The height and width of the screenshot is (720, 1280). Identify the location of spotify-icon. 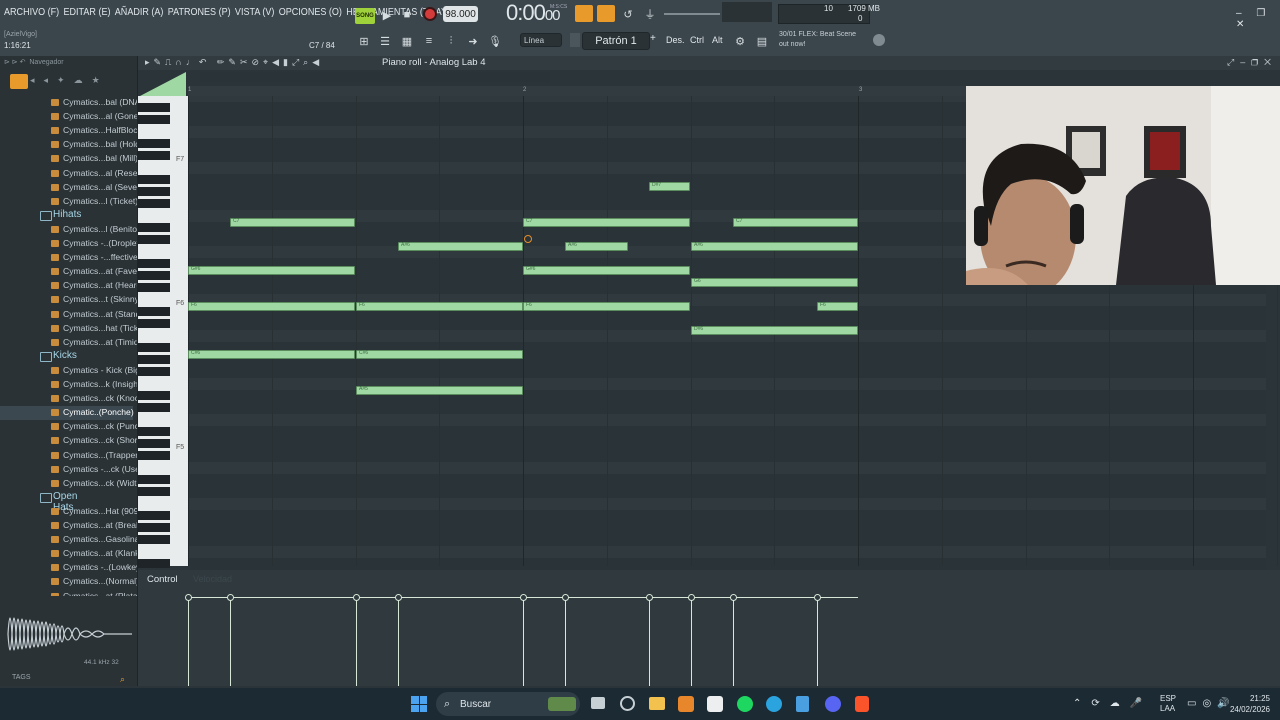
(745, 704).